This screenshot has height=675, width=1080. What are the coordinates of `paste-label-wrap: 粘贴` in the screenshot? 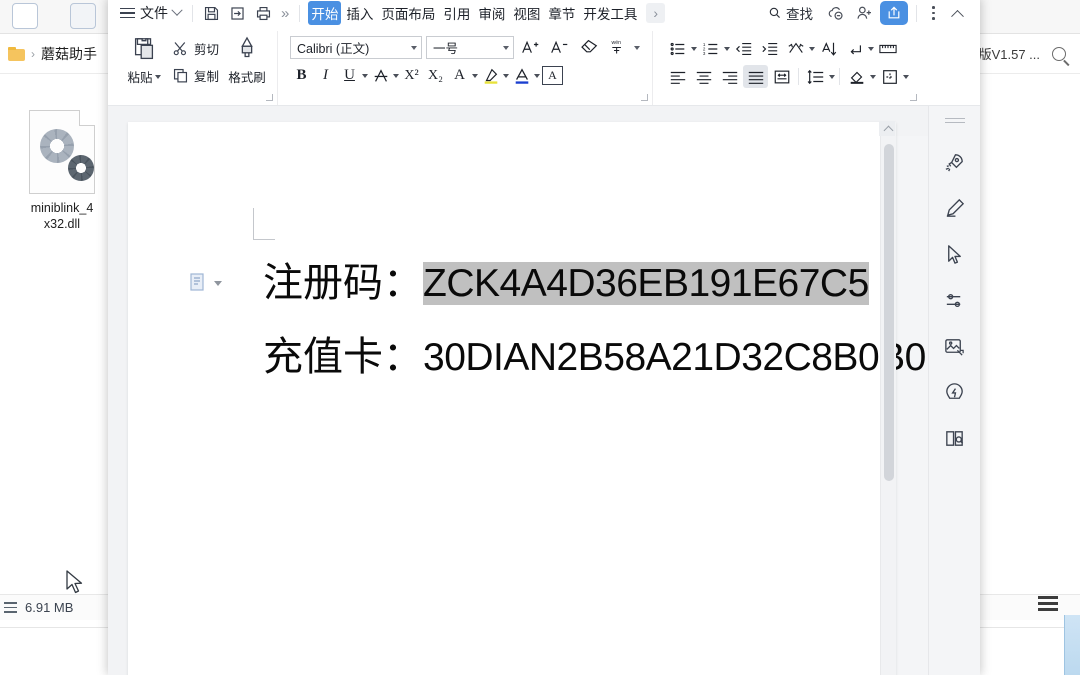 It's located at (144, 76).